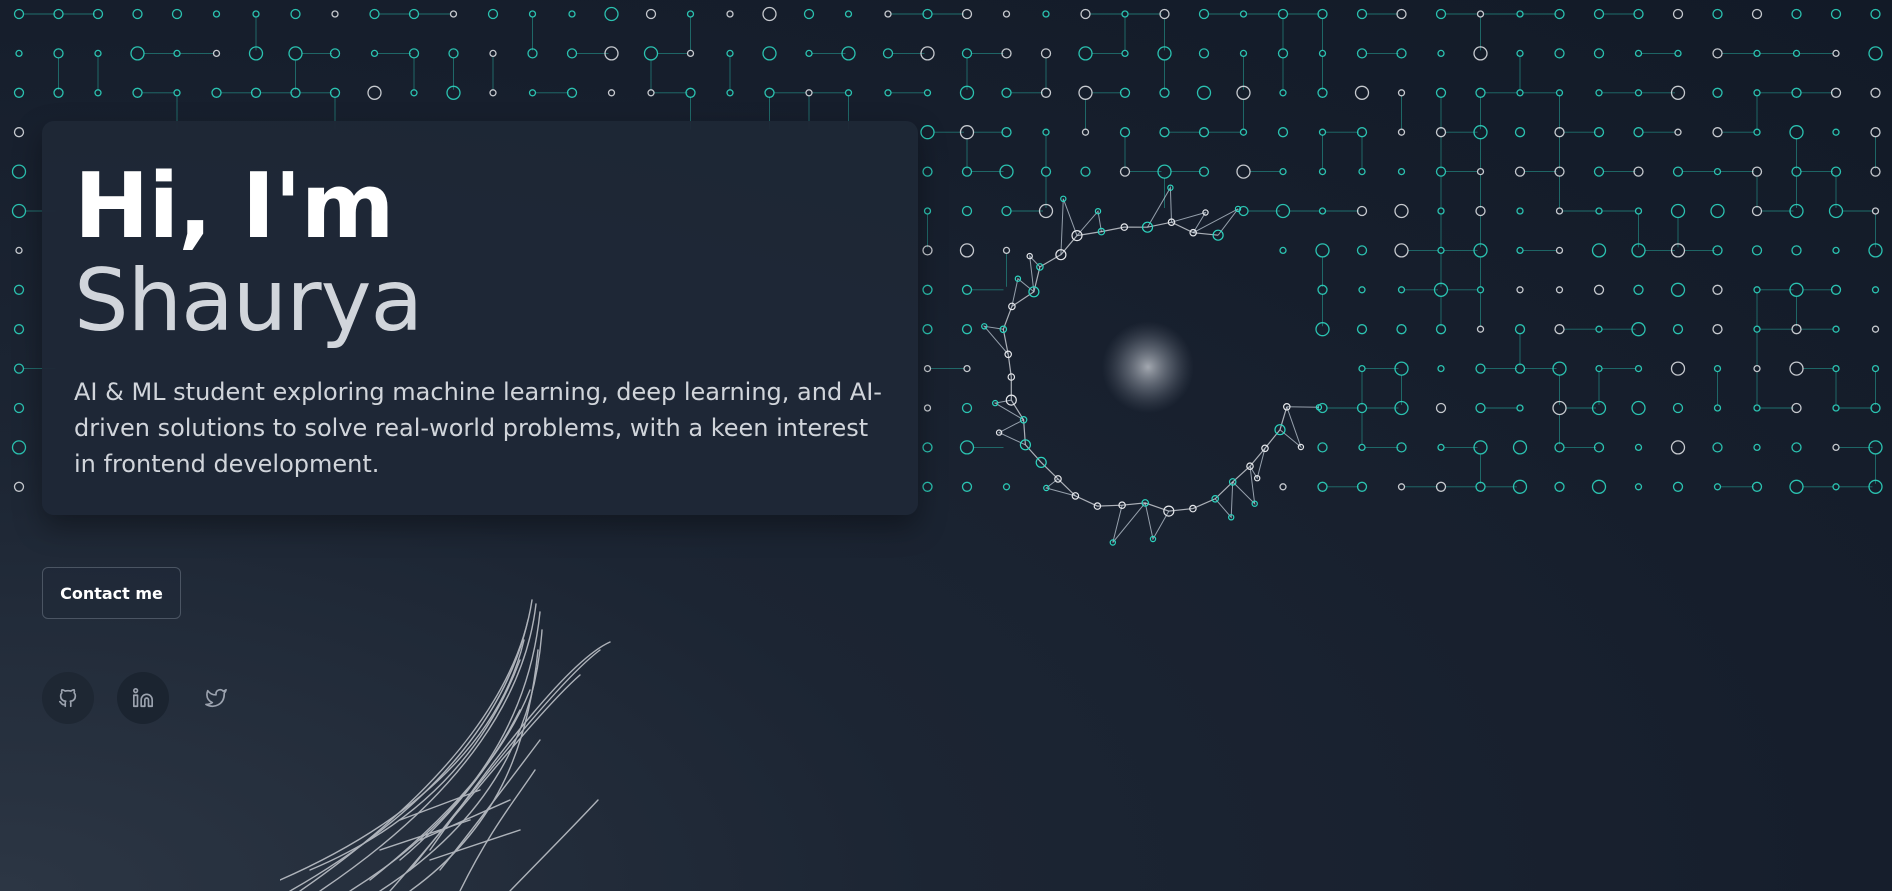  Describe the element at coordinates (68, 698) in the screenshot. I see `github-link` at that location.